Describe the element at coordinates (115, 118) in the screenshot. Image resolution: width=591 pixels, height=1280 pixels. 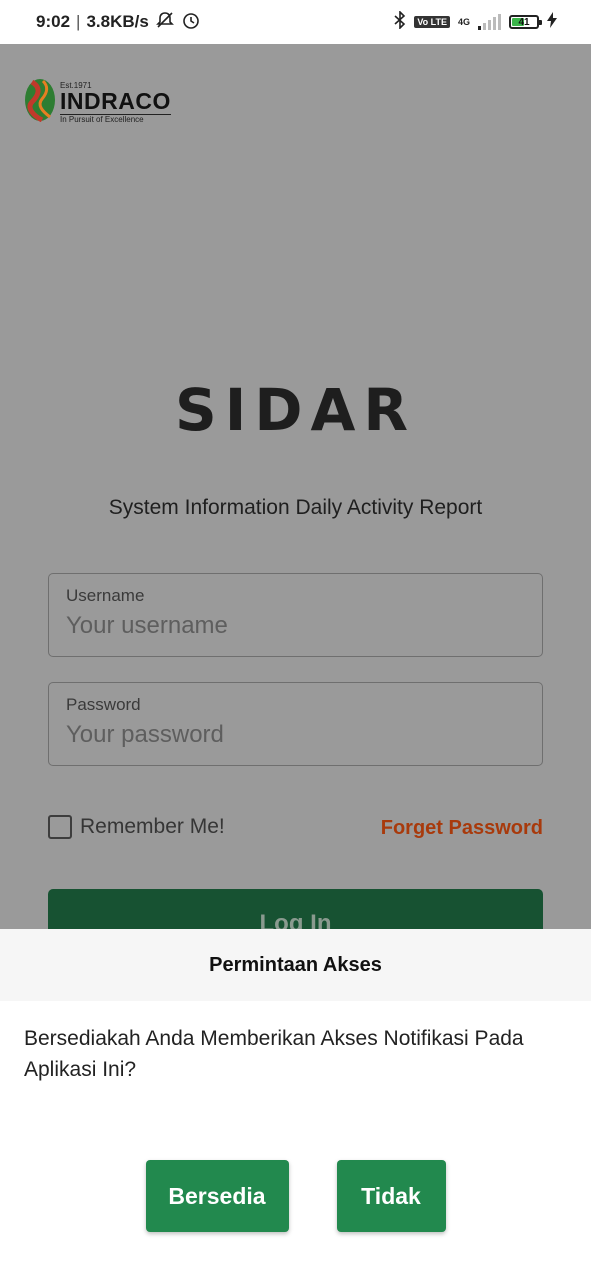
I see `logo-tagline: In Pursuit of Excellence` at that location.